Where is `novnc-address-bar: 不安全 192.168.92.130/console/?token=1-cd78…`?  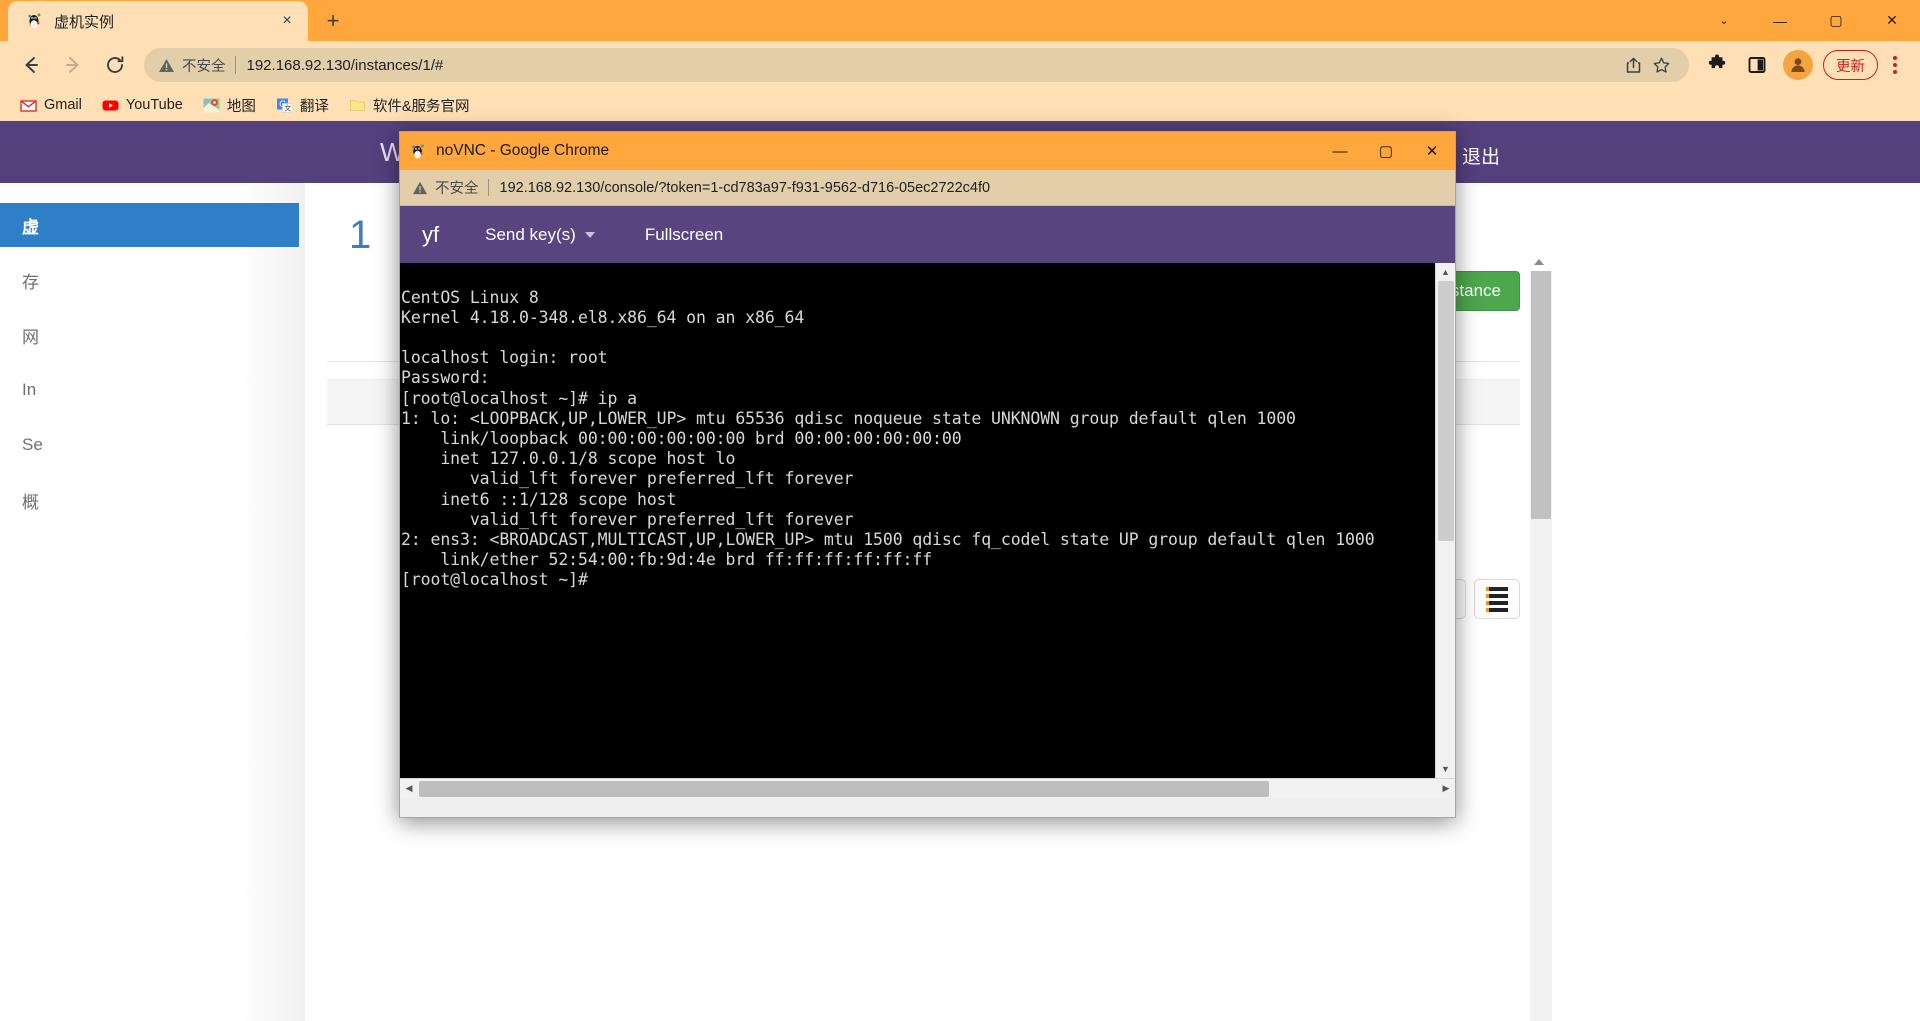
novnc-address-bar: 不安全 192.168.92.130/console/?token=1-cd78… is located at coordinates (927, 188).